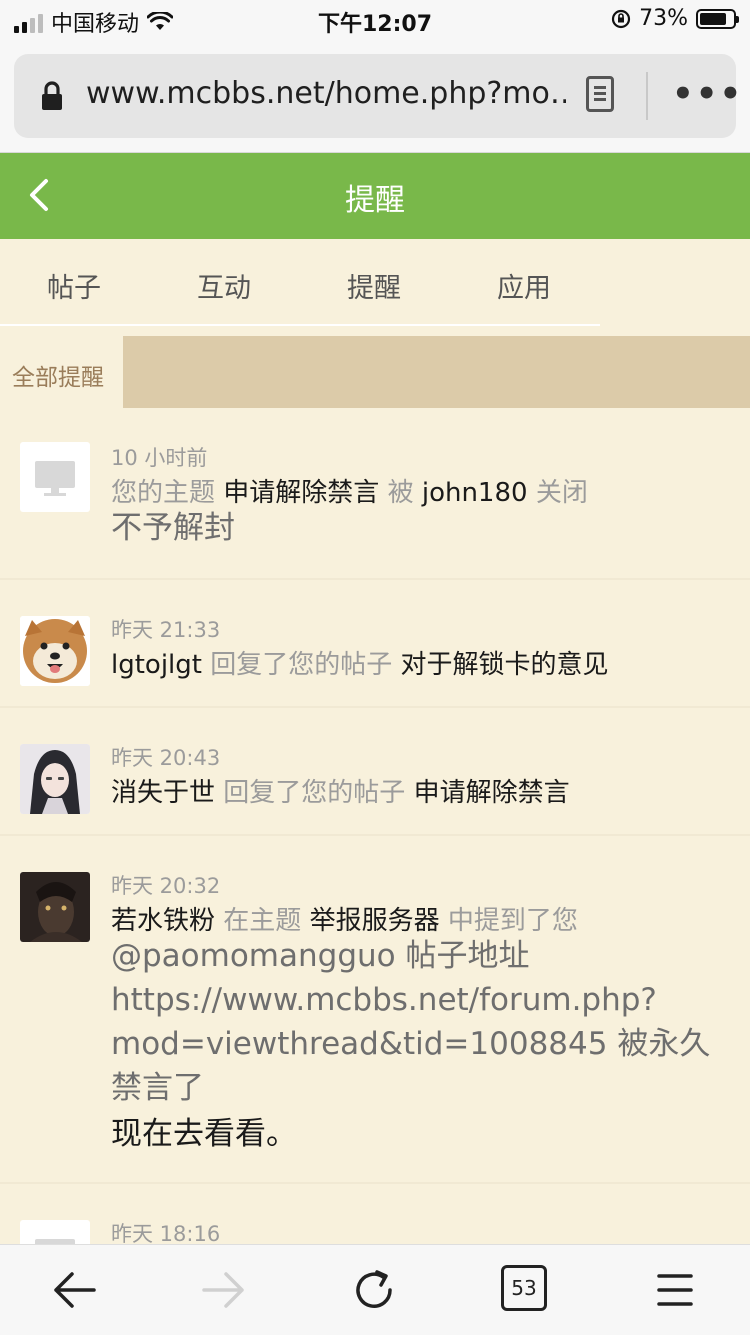 The height and width of the screenshot is (1335, 750). Describe the element at coordinates (384, 1000) in the screenshot. I see `quote-line: https://www.mcbbs.net/forum.php?` at that location.